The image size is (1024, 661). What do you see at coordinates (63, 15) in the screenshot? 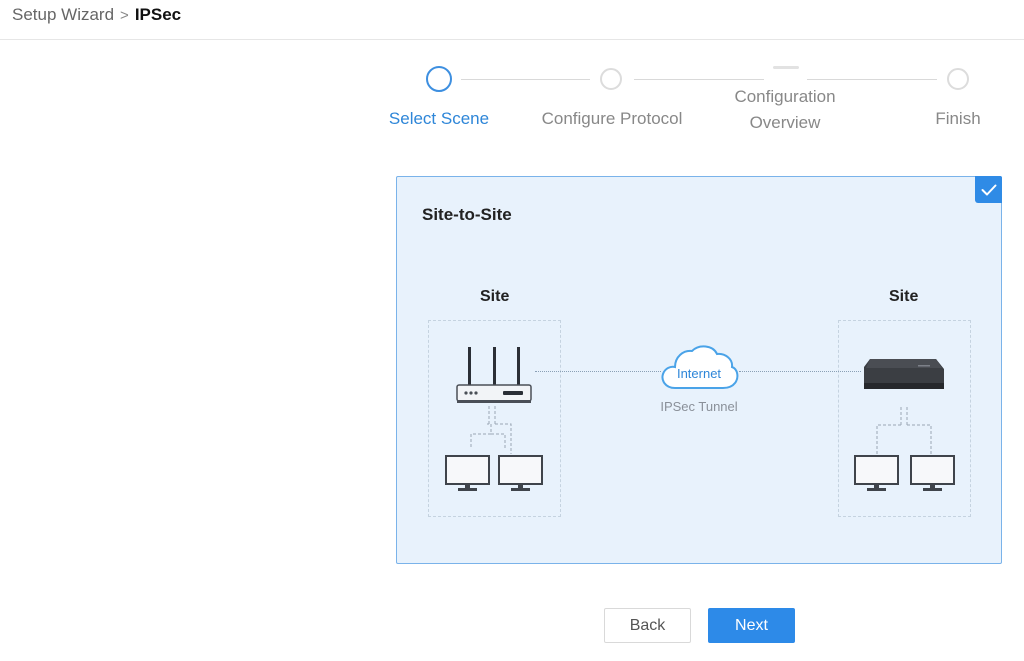
I see `breadcrumb-parent: Setup Wizard` at bounding box center [63, 15].